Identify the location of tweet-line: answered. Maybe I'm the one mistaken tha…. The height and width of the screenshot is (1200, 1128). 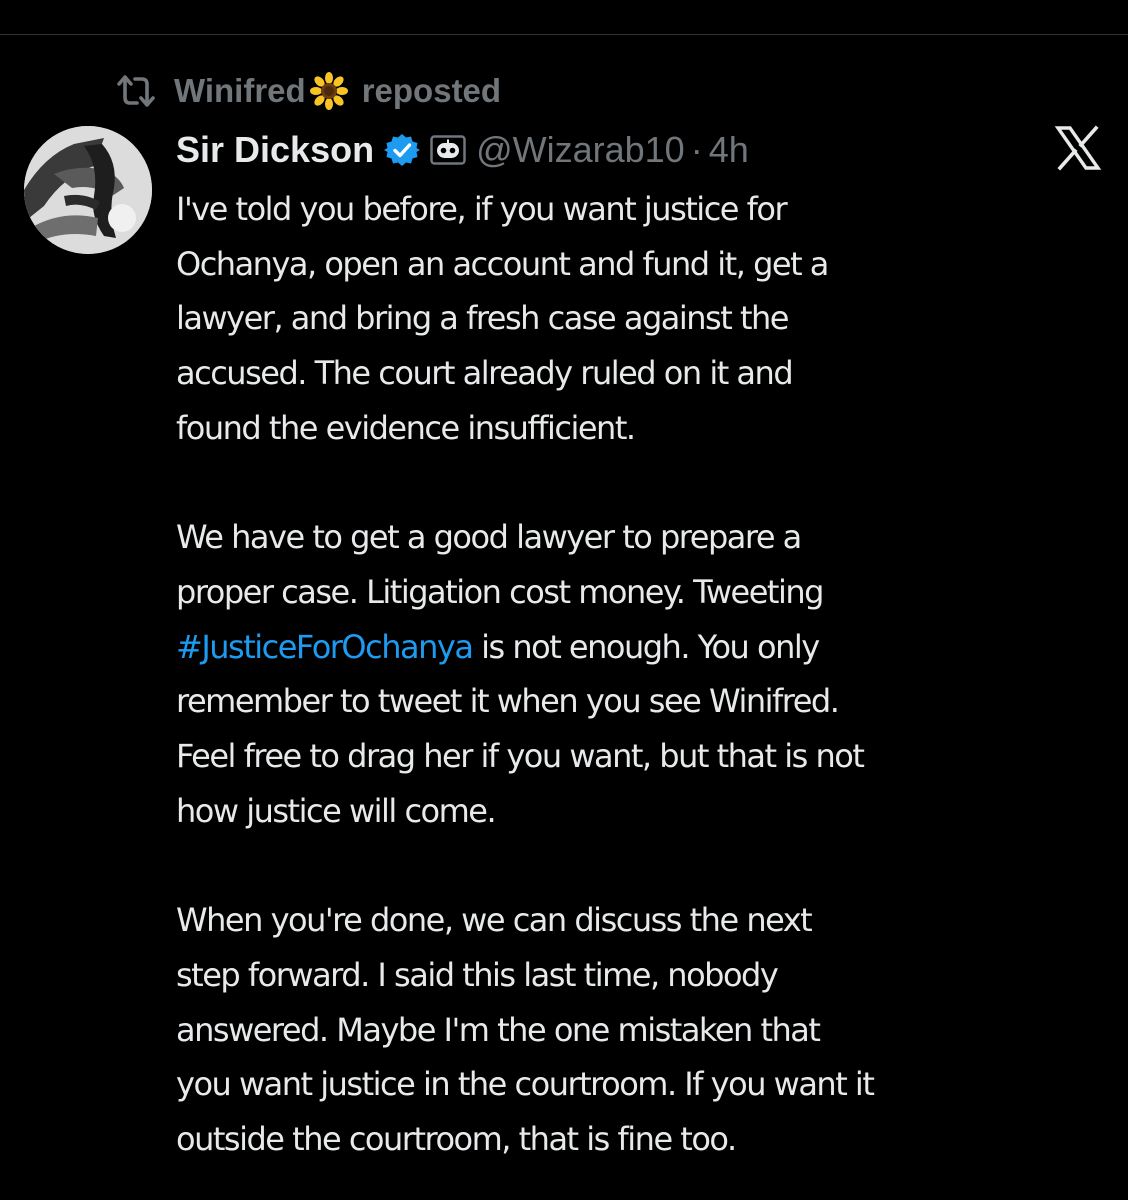
(498, 1029).